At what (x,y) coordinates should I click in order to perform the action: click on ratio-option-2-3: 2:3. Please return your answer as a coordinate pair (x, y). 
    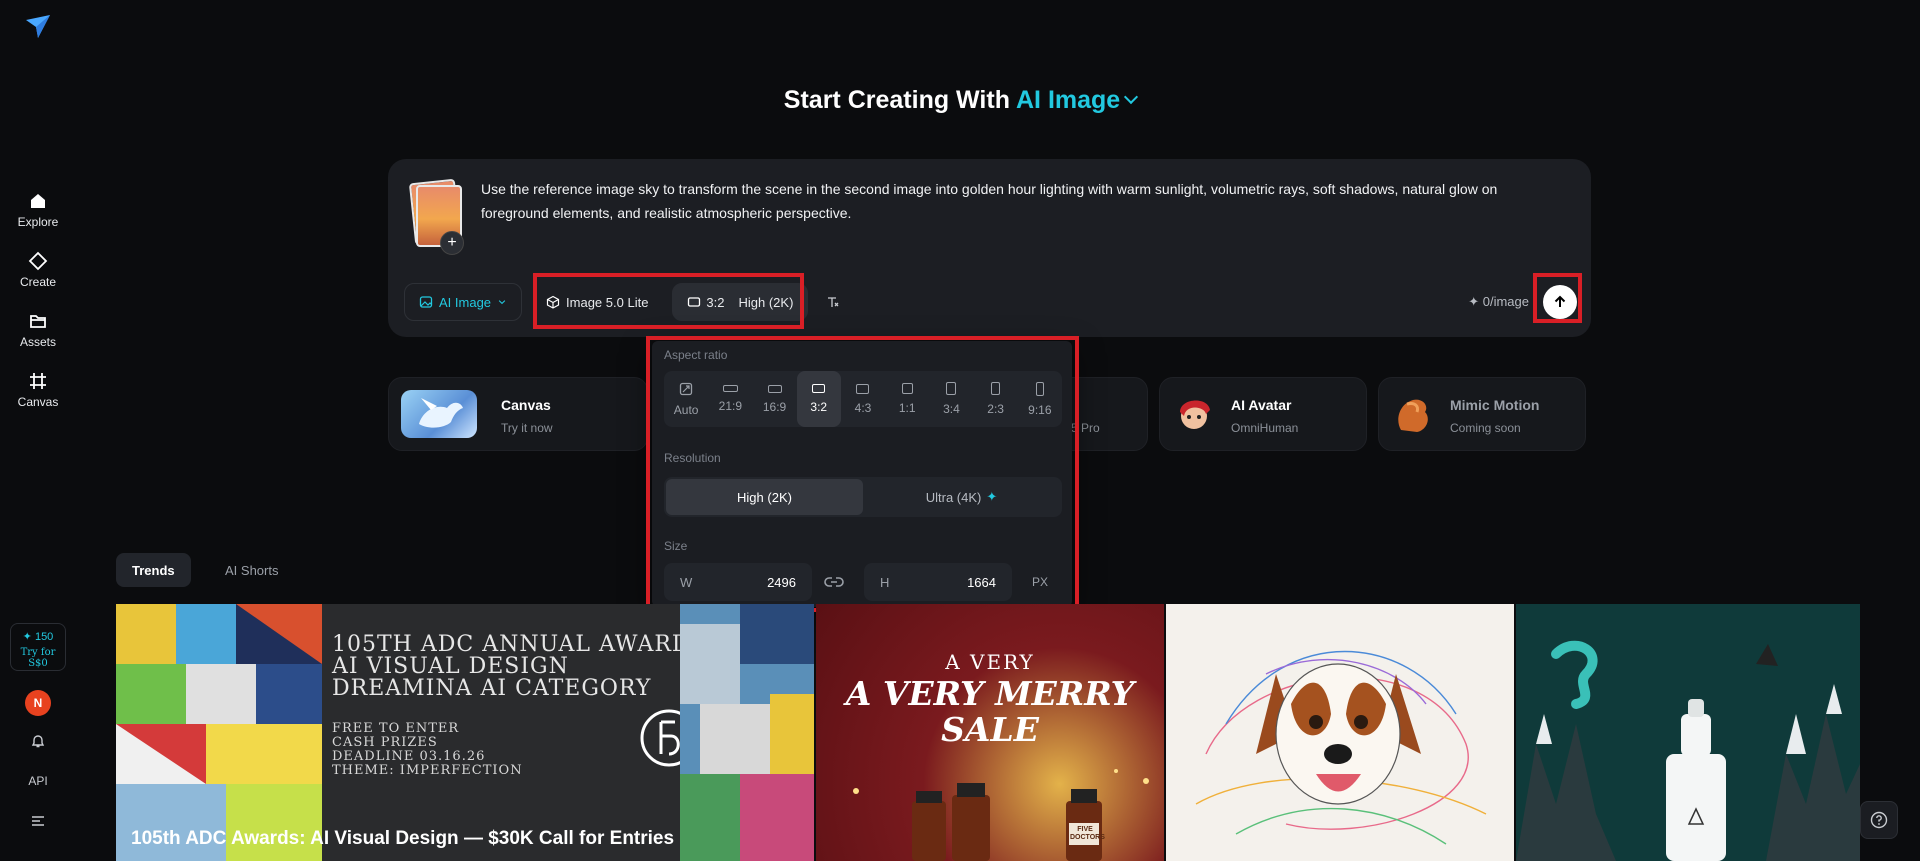
    Looking at the image, I should click on (996, 399).